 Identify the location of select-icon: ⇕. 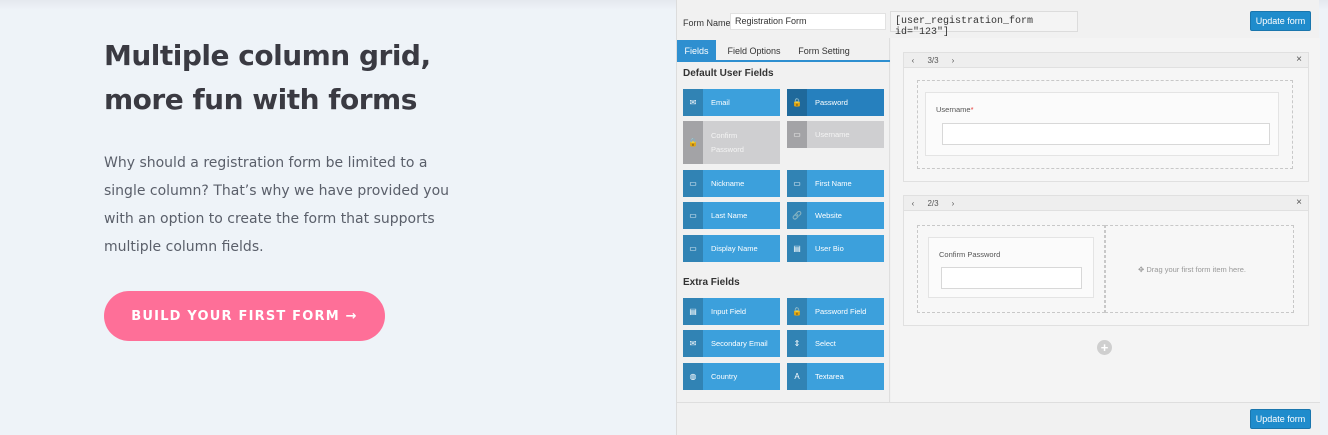
(797, 343).